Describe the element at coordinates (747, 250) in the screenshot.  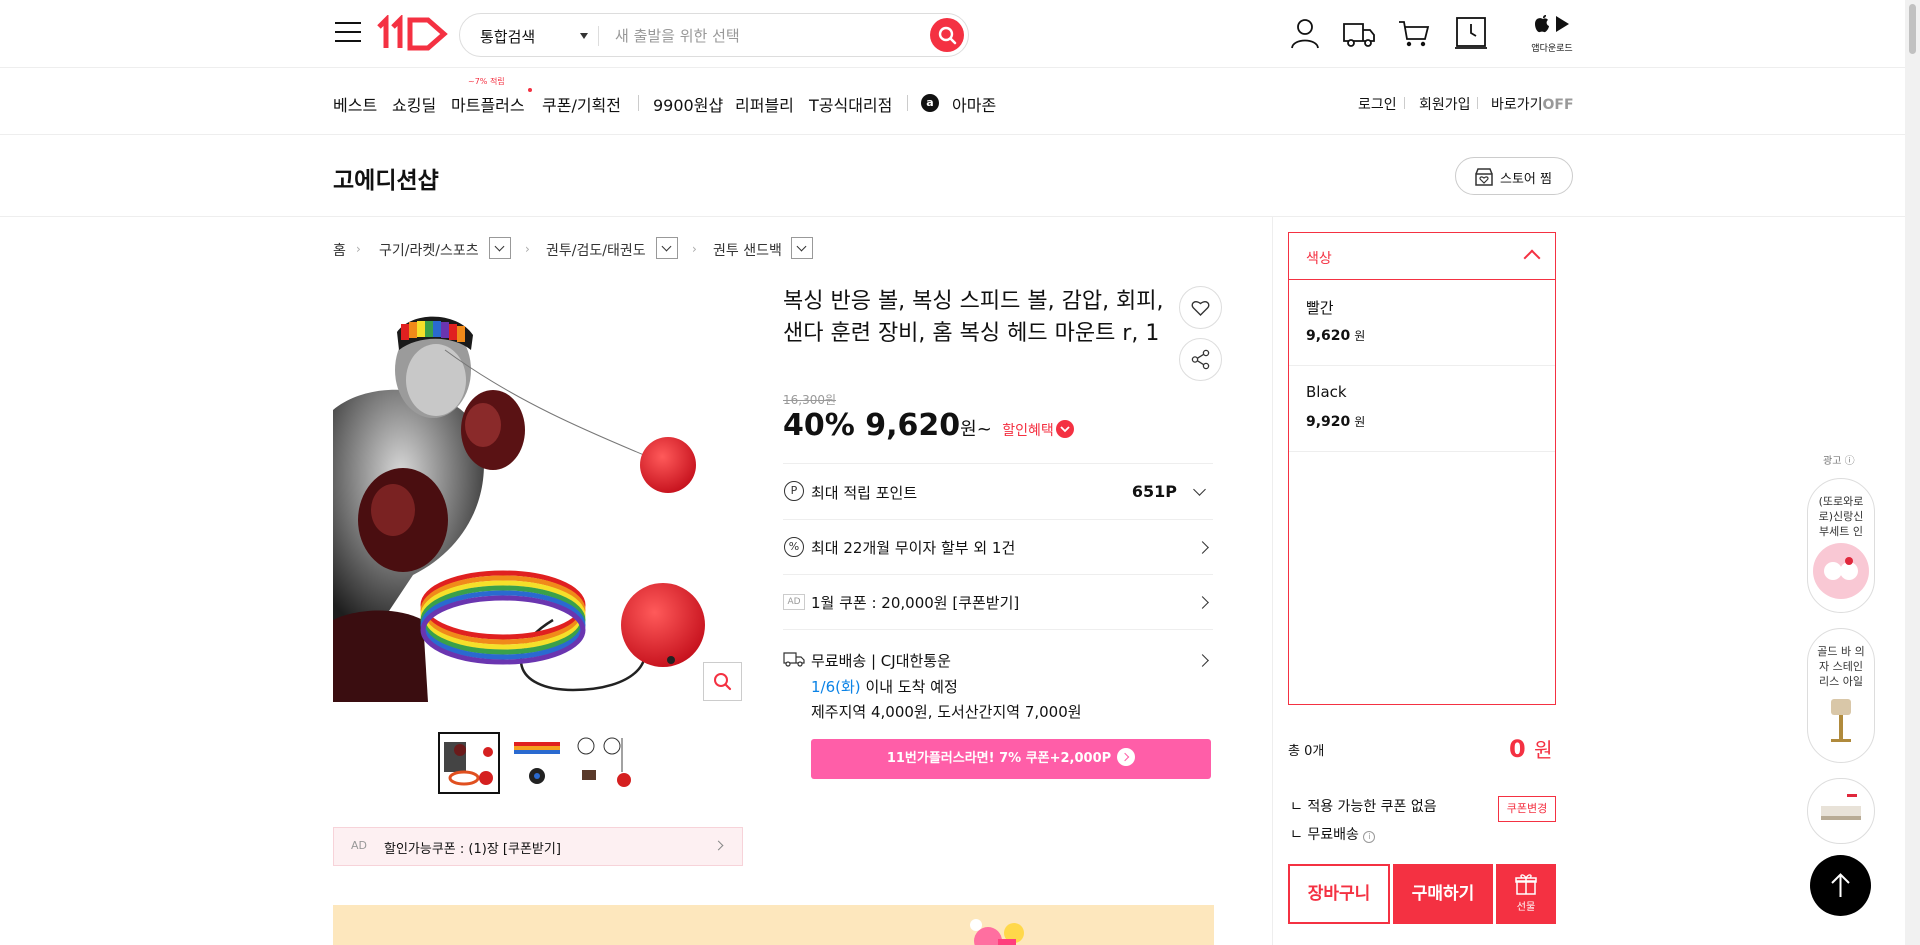
I see `breadcrumb-cat3: 권투 샌드백` at that location.